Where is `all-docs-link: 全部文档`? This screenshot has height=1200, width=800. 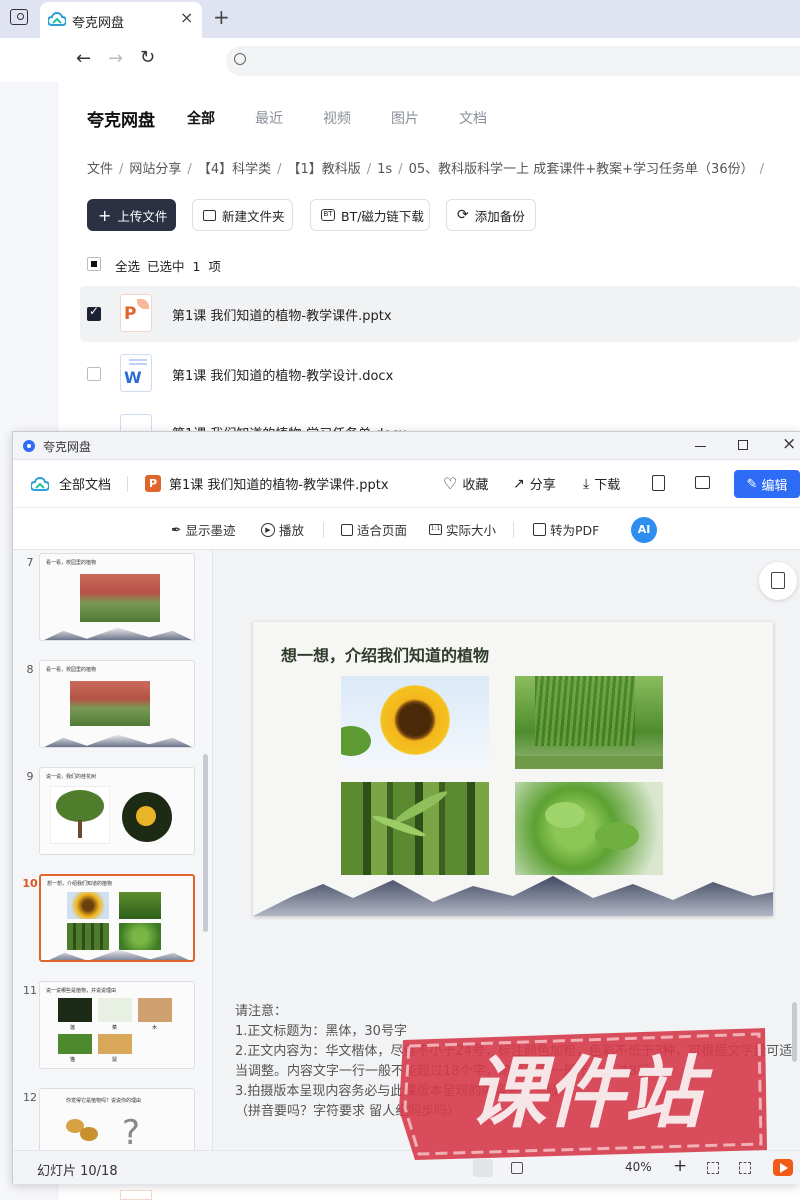
all-docs-link: 全部文档 is located at coordinates (85, 483).